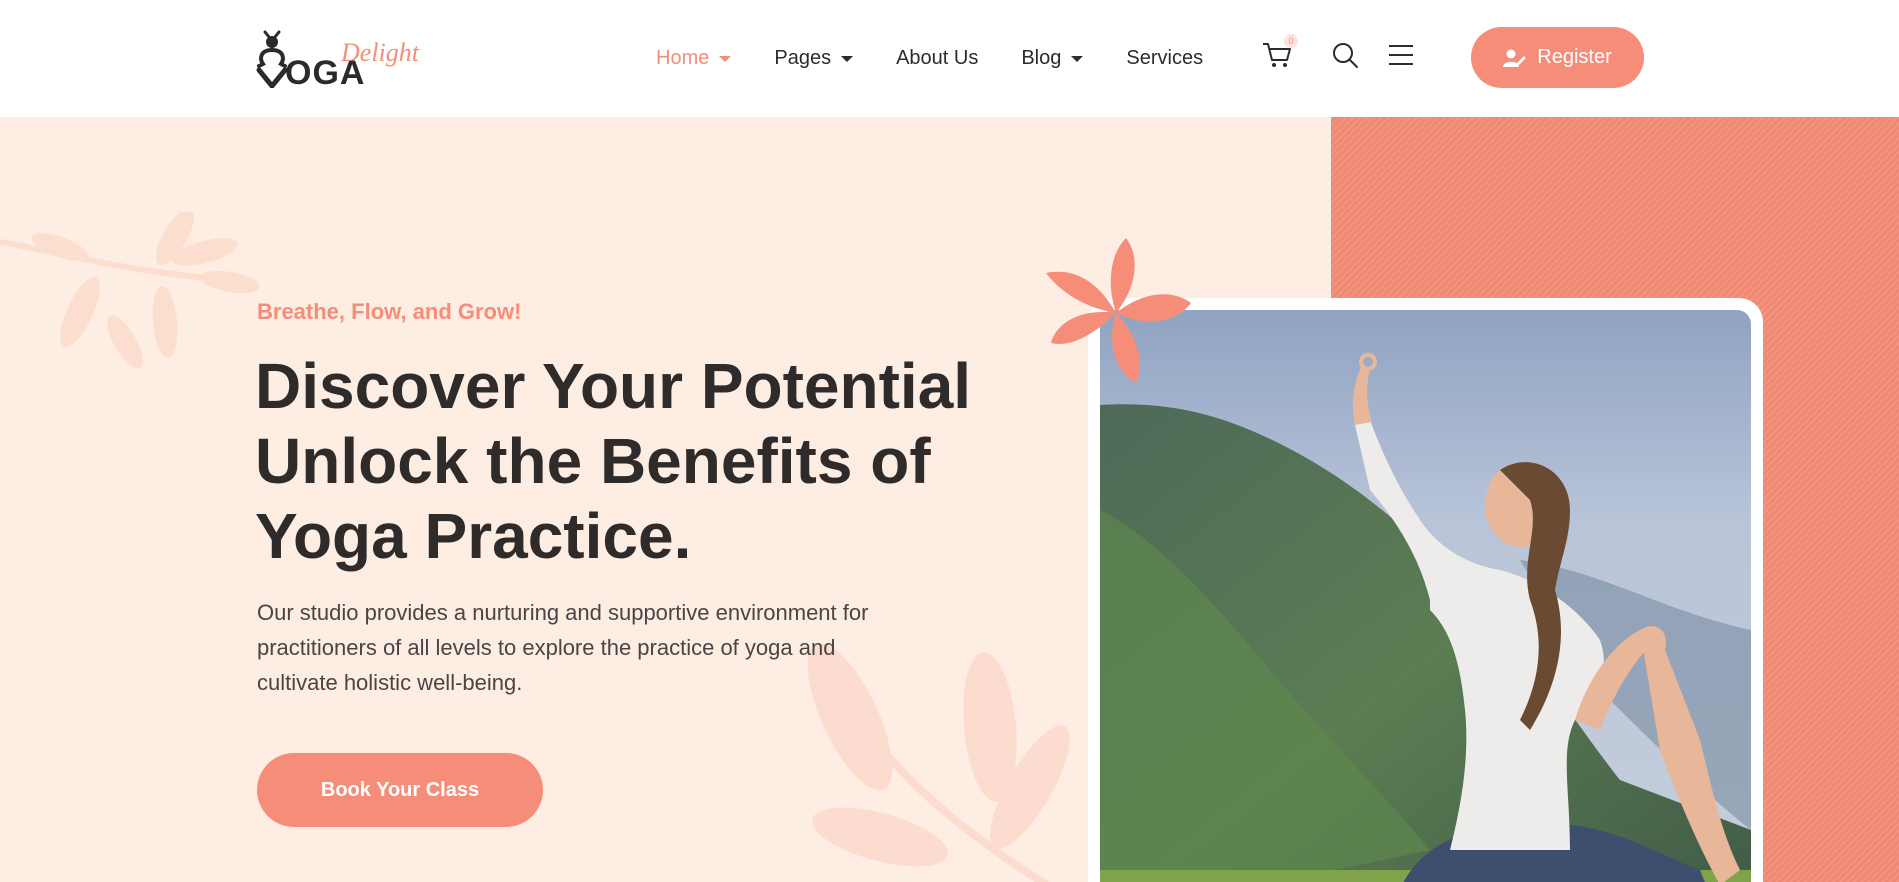 The width and height of the screenshot is (1899, 882). I want to click on search-button, so click(1345, 55).